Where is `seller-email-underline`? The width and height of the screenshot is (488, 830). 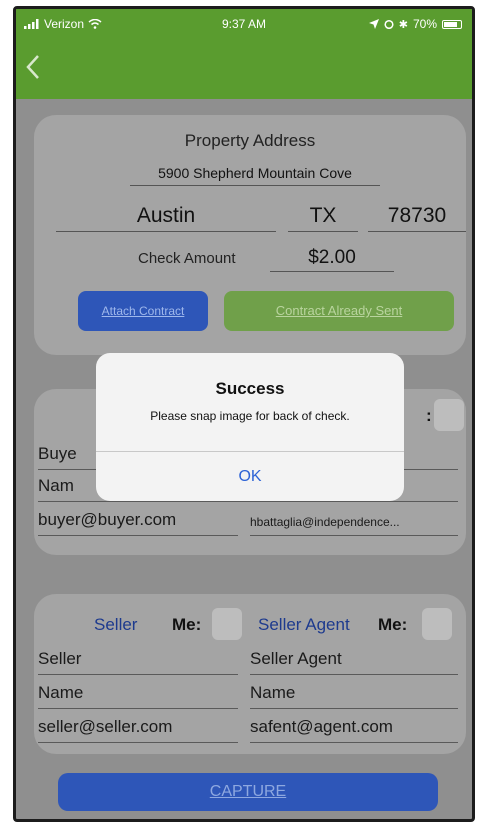
seller-email-underline is located at coordinates (138, 742).